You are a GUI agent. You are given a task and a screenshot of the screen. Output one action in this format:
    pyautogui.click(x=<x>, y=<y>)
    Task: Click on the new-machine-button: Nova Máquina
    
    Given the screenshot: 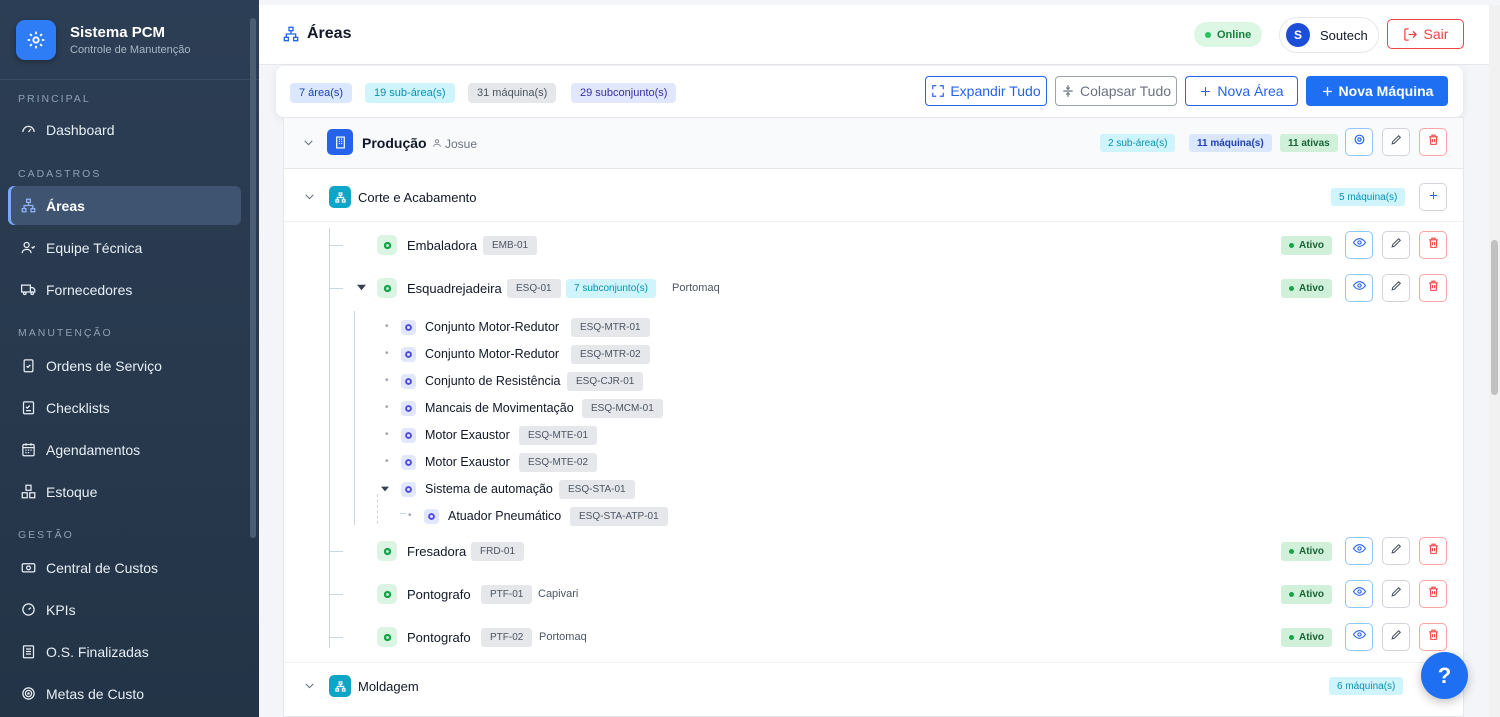 What is the action you would take?
    pyautogui.click(x=1377, y=91)
    